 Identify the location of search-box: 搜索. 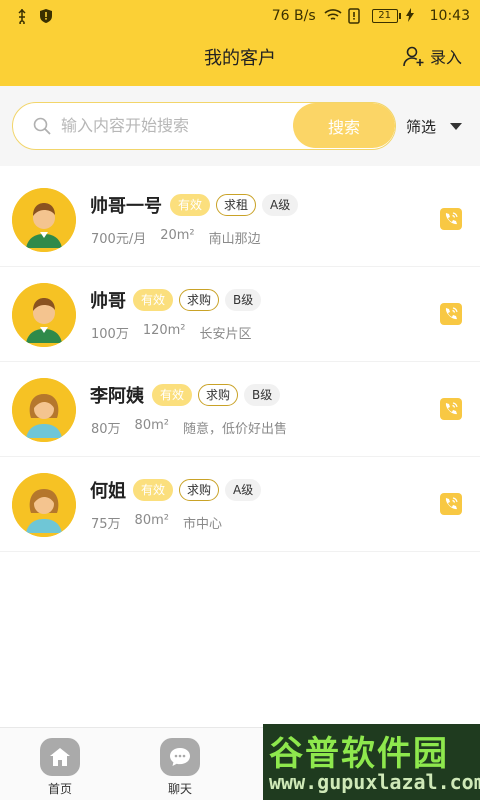
(204, 126).